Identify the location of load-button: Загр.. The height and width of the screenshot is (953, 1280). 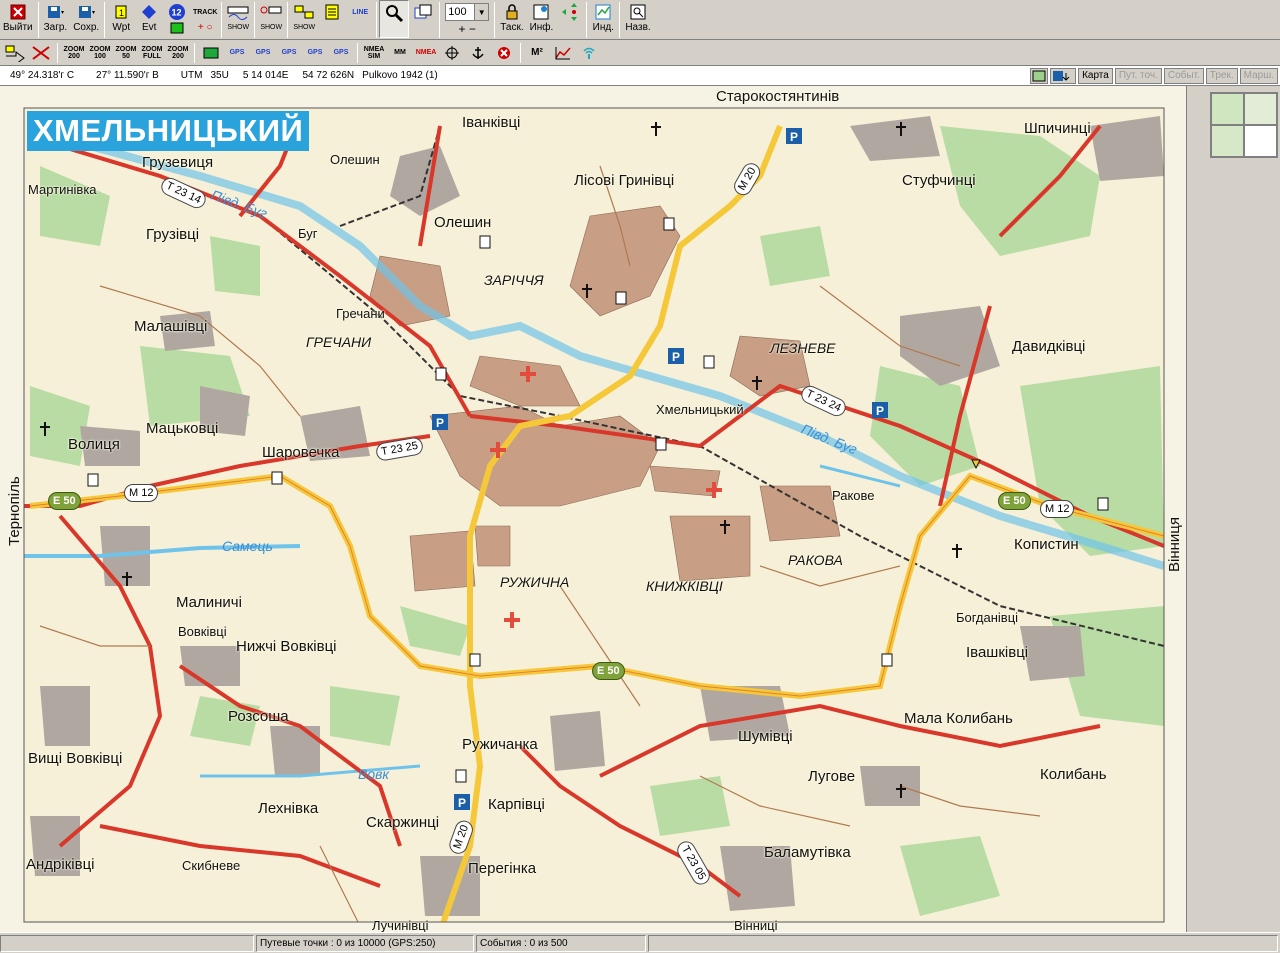
(56, 19).